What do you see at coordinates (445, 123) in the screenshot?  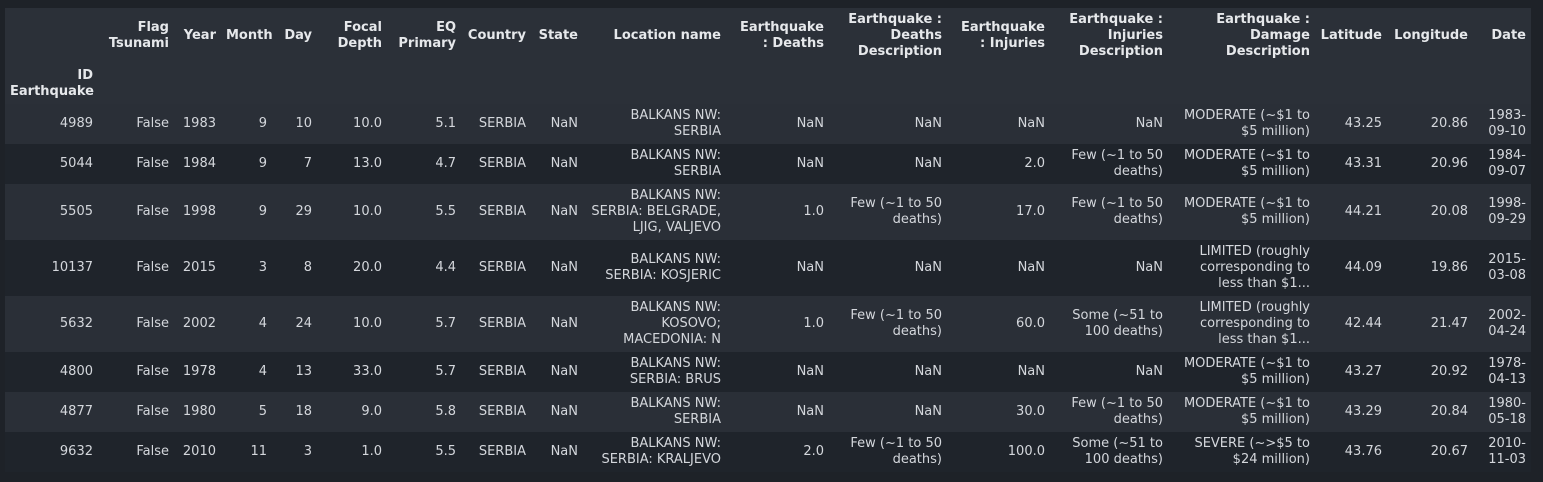 I see `cell-eq: 5.1` at bounding box center [445, 123].